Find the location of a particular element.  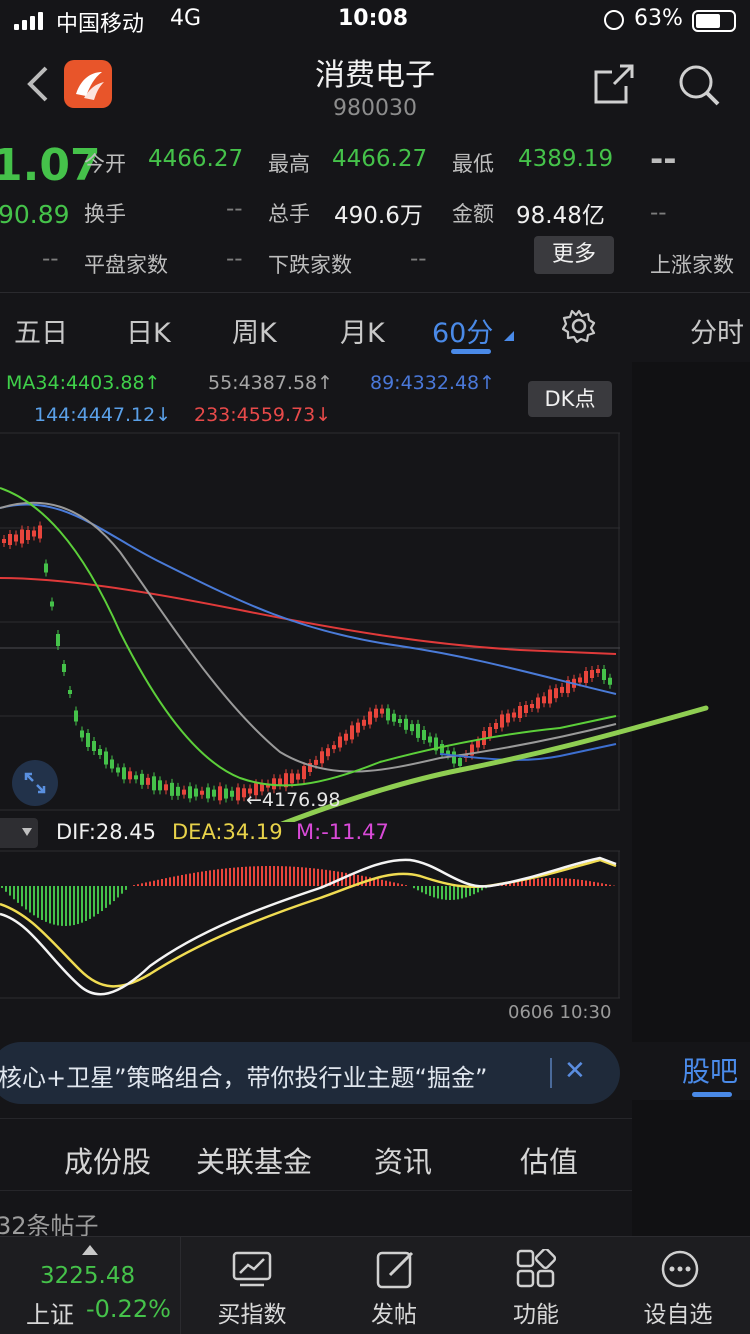

ma55-label: 55:4387.58↑ is located at coordinates (271, 383).